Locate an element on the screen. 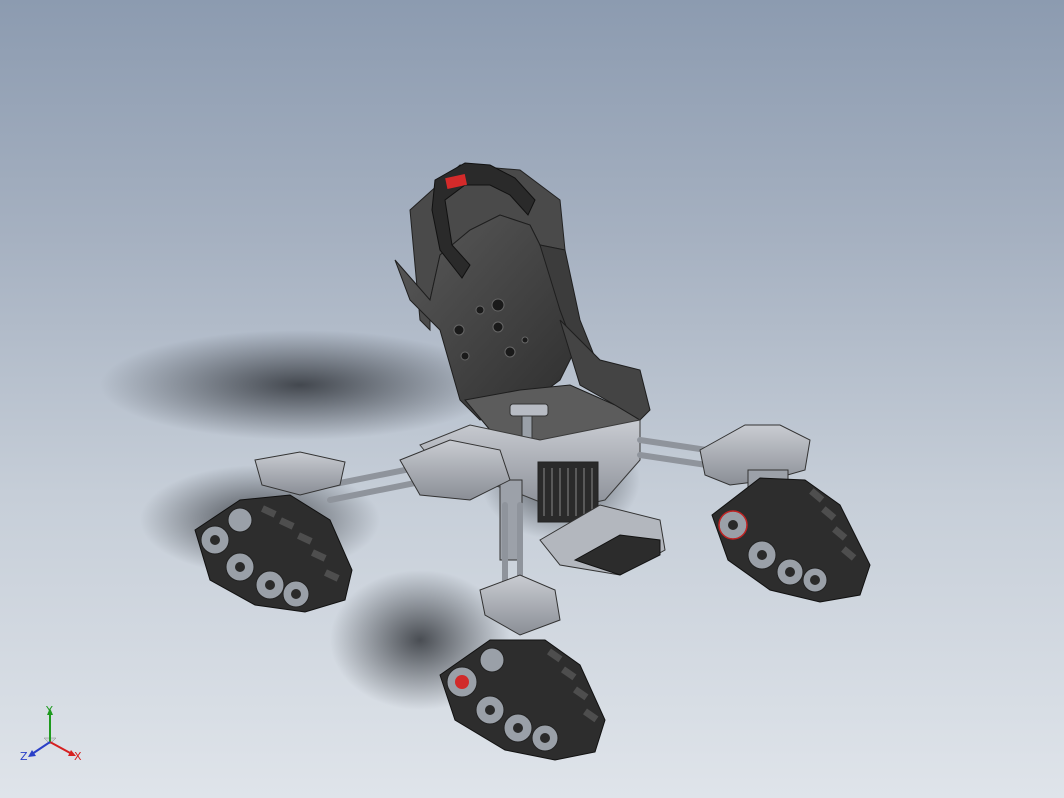 This screenshot has width=1064, height=798. y-axis-label: Y is located at coordinates (49, 710).